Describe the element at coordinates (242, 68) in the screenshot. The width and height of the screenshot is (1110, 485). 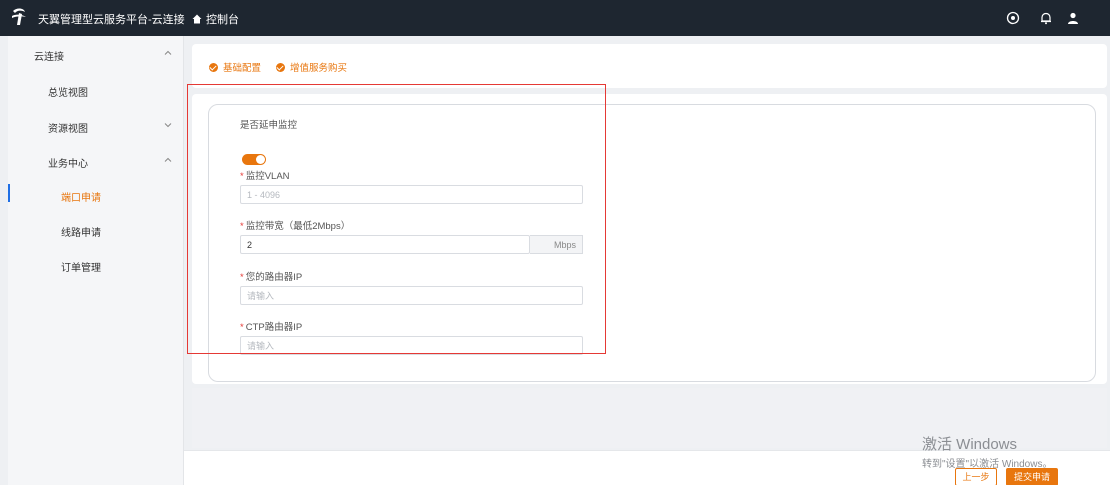
I see `step-label: 基础配置` at that location.